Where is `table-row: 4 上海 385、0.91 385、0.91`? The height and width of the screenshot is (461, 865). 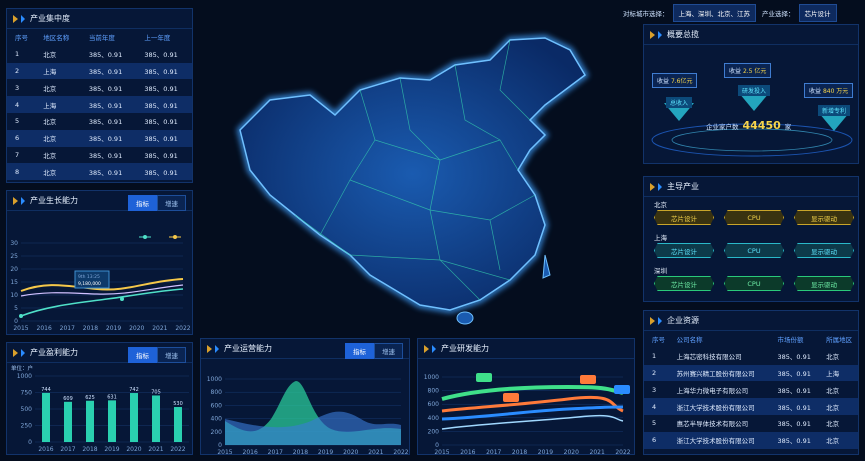 table-row: 4 上海 385、0.91 385、0.91 is located at coordinates (99, 104).